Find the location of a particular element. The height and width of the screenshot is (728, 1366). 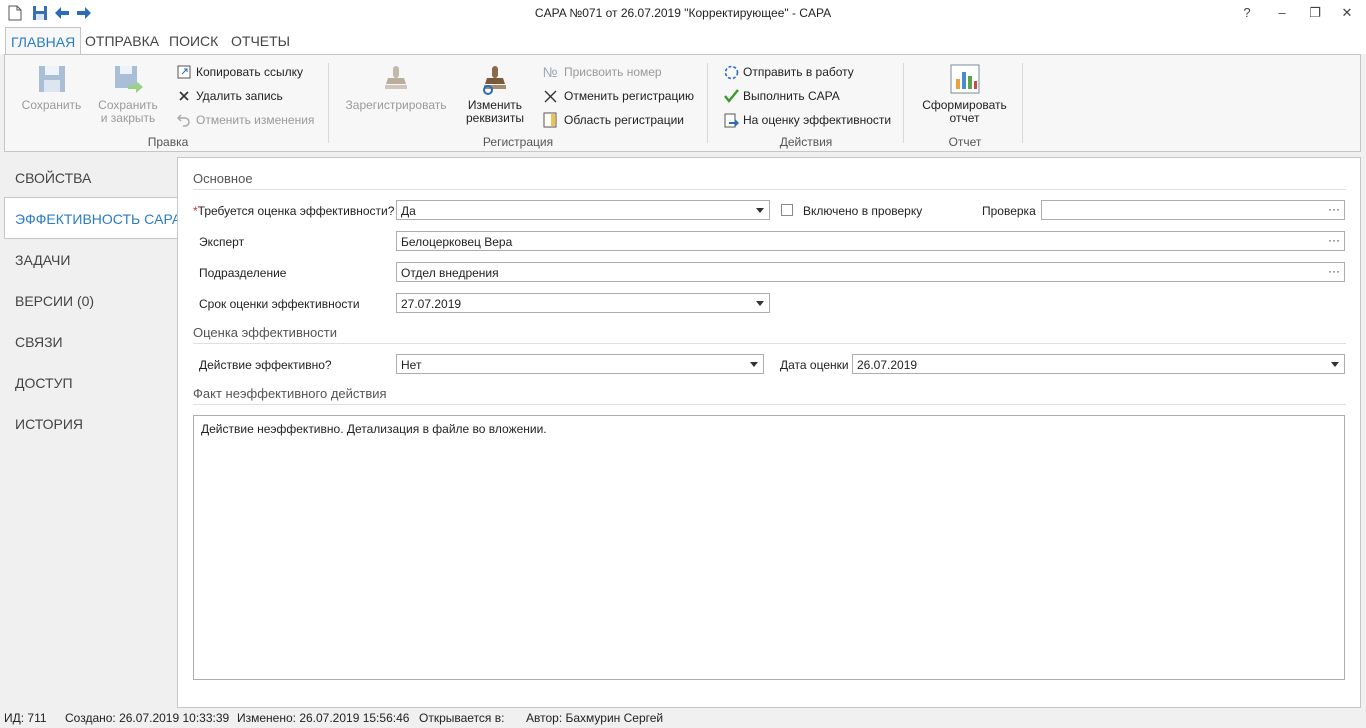

generate-report-button: Сформировать отчет is located at coordinates (964, 94).